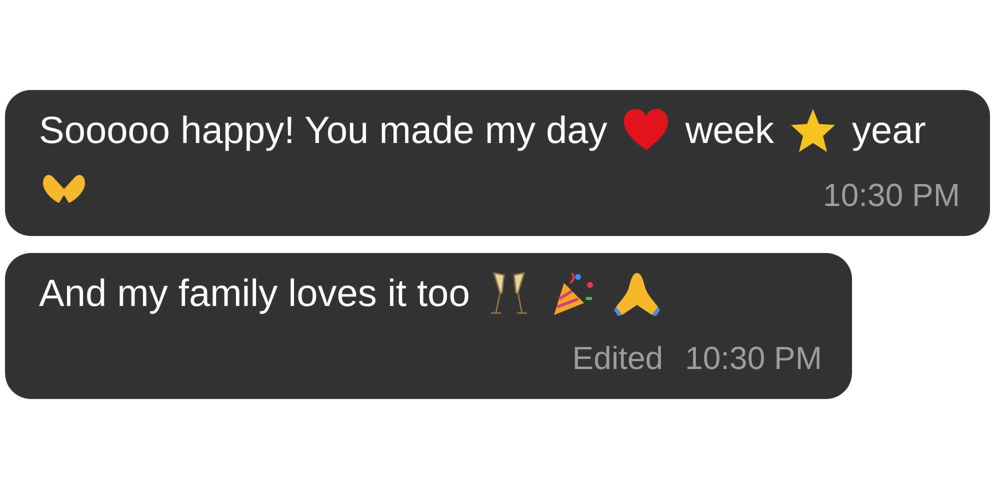 Image resolution: width=1000 pixels, height=500 pixels. What do you see at coordinates (323, 131) in the screenshot?
I see `message-text: Sooooo happy! You made my day` at bounding box center [323, 131].